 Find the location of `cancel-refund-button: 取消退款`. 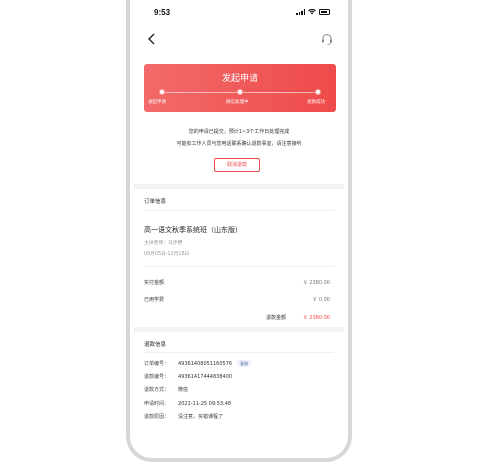

cancel-refund-button: 取消退款 is located at coordinates (237, 165).